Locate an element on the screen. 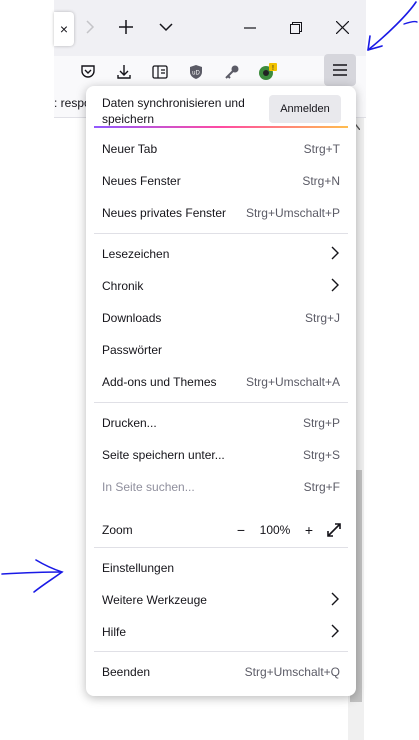 Image resolution: width=419 pixels, height=740 pixels. menu-item-in-seite-suchen: In Seite suchen... Strg+F is located at coordinates (221, 487).